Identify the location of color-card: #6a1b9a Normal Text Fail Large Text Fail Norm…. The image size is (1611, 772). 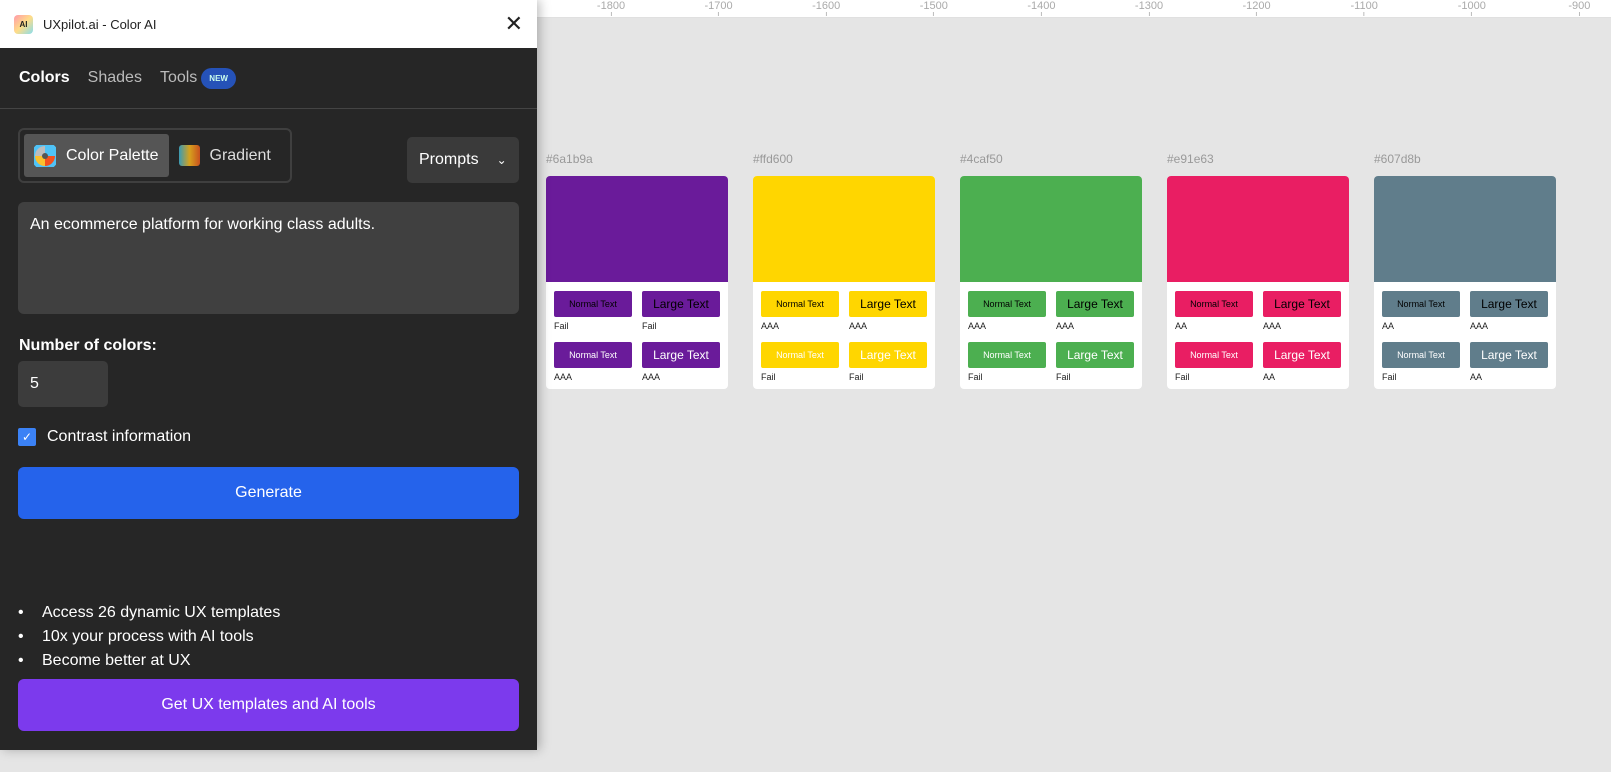
(637, 270).